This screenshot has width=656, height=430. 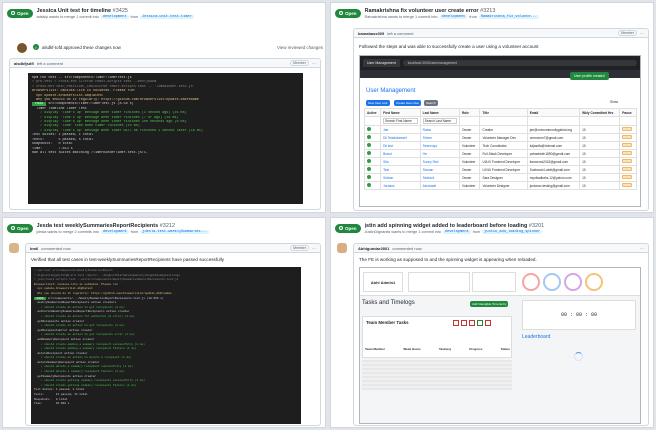 What do you see at coordinates (469, 112) in the screenshot?
I see `column-header: Role` at bounding box center [469, 112].